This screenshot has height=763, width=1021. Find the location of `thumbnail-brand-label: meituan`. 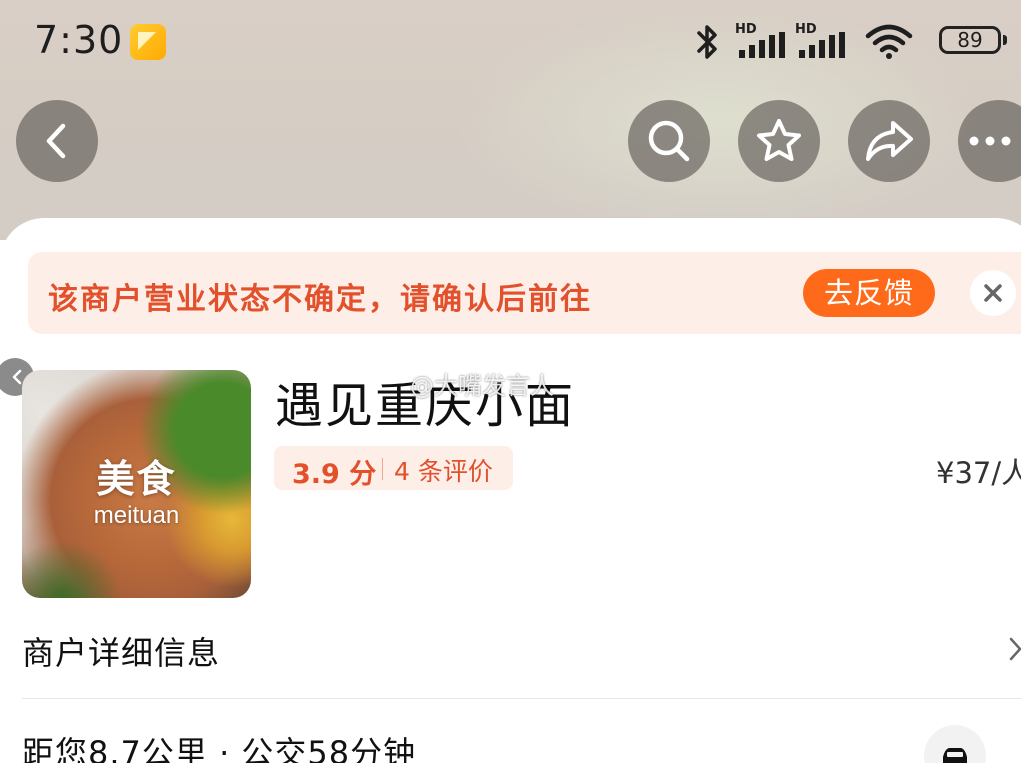

thumbnail-brand-label: meituan is located at coordinates (136, 515).